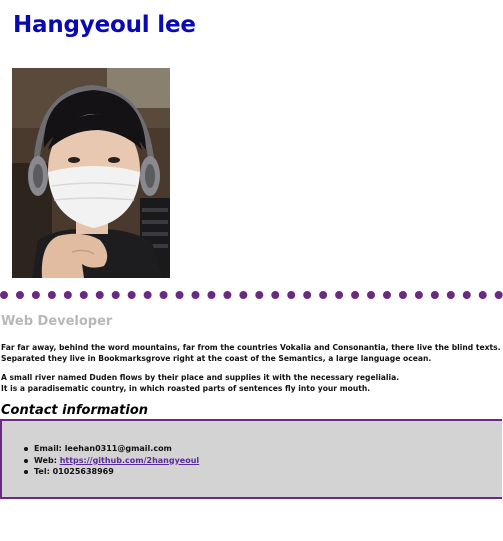  Describe the element at coordinates (48, 448) in the screenshot. I see `contact-label-email: Email:` at that location.